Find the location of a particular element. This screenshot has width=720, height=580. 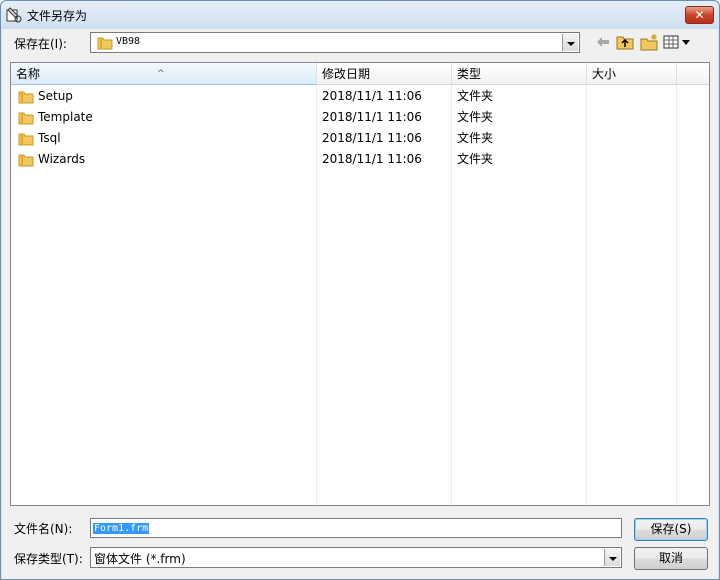

filetype-value: 窗体文件 (*.frm) is located at coordinates (140, 559).